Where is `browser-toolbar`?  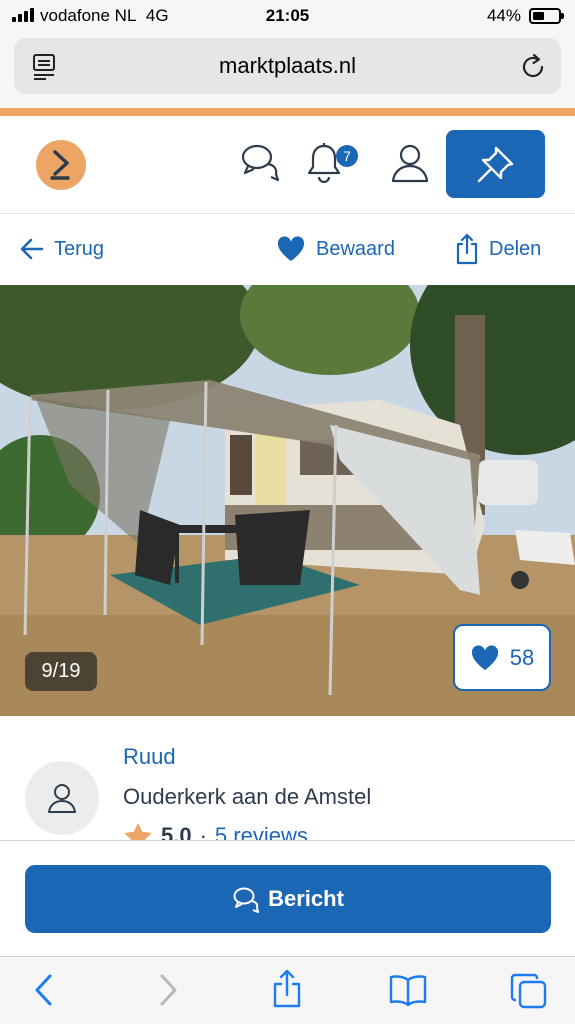 browser-toolbar is located at coordinates (287, 990).